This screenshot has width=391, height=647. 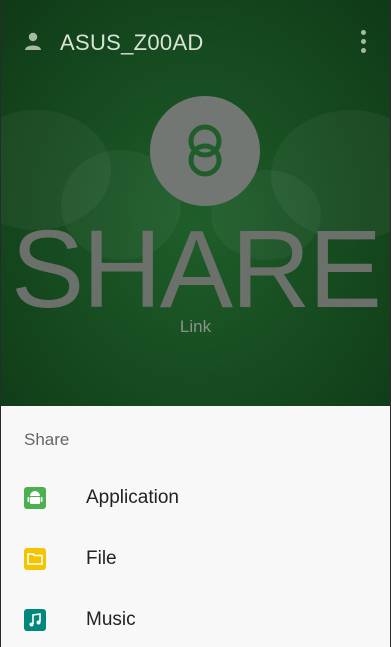 I want to click on option-label: Music, so click(x=111, y=619).